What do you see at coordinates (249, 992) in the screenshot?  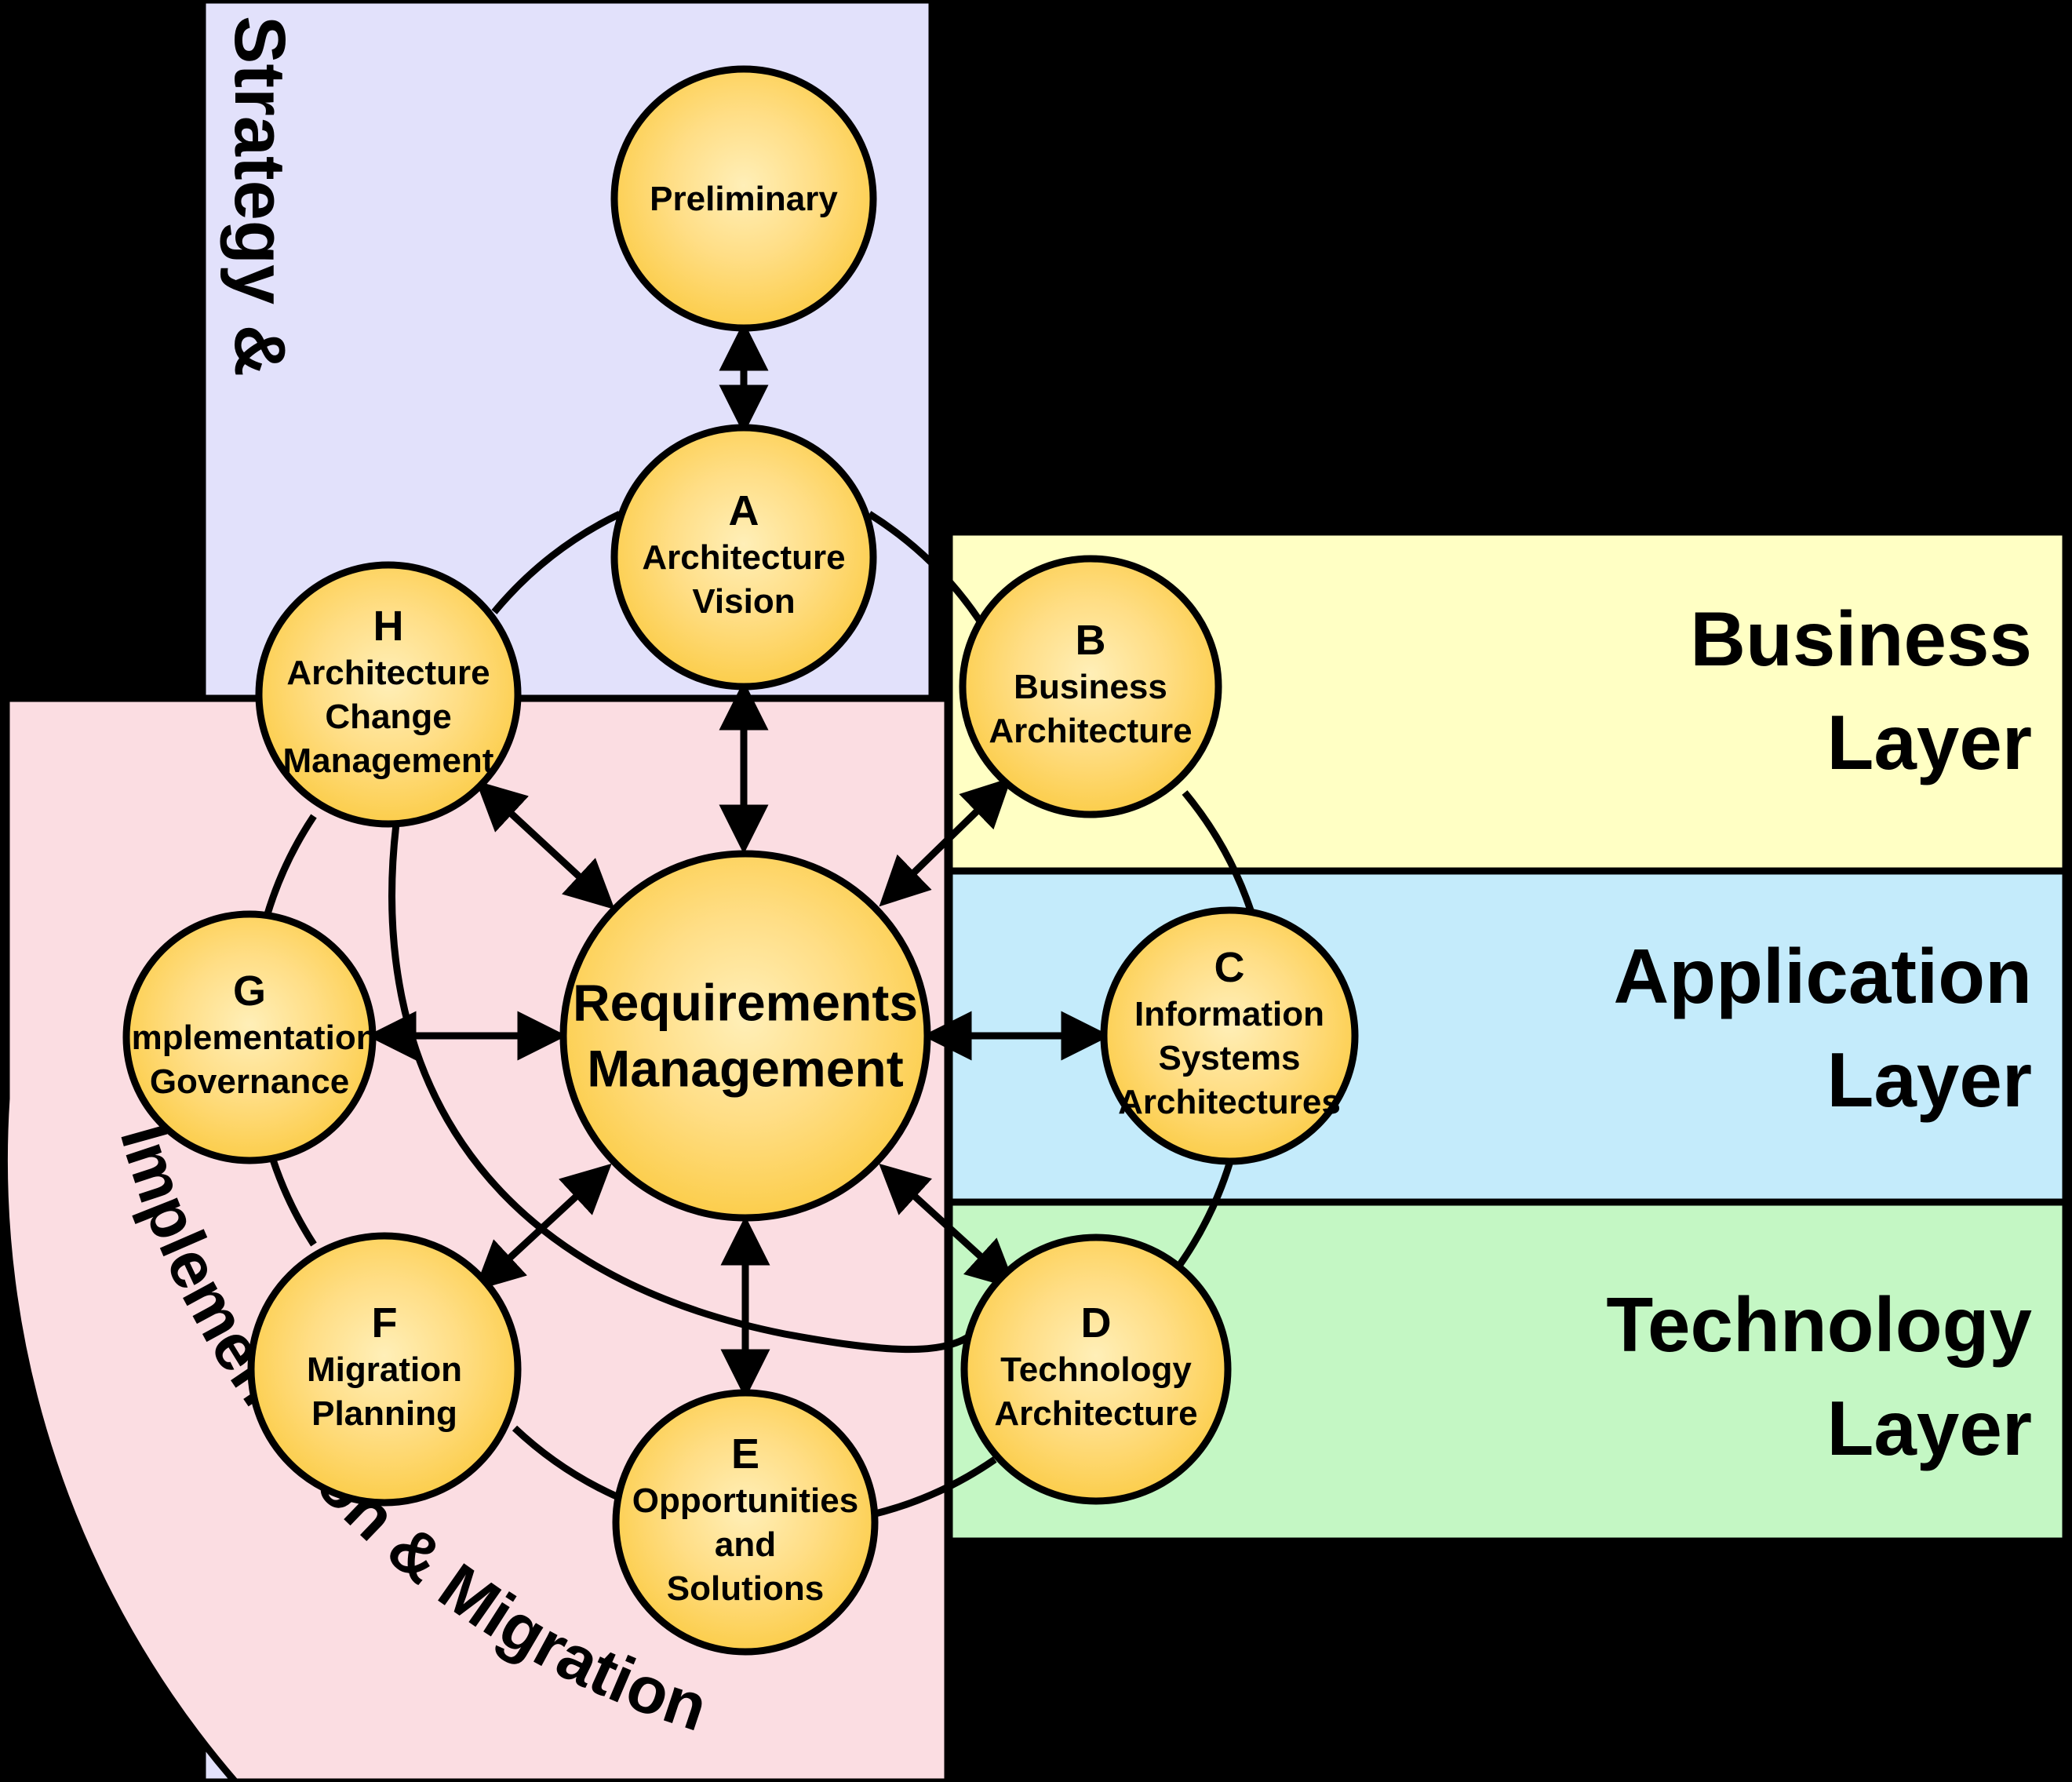 I see `node-letter: G` at bounding box center [249, 992].